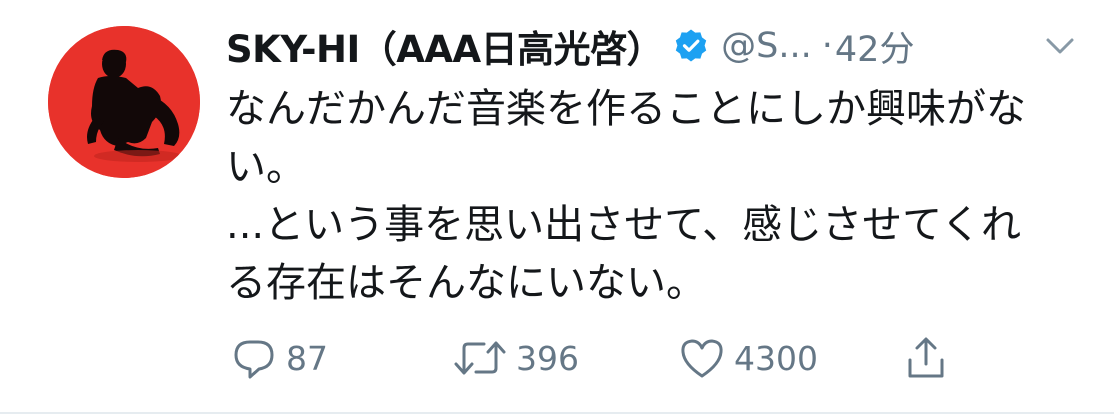  Describe the element at coordinates (875, 46) in the screenshot. I see `timestamp: 42分` at that location.